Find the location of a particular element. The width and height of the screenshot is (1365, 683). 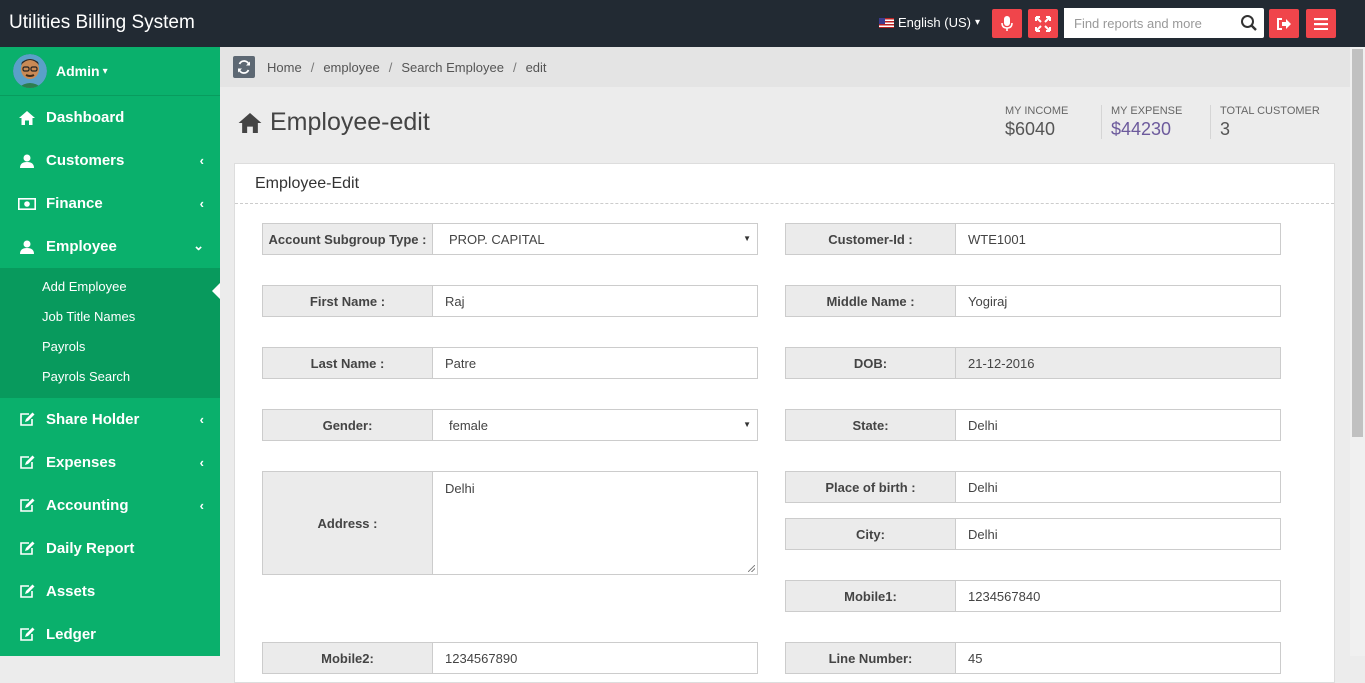

field-label: Mobile2: is located at coordinates (347, 658).